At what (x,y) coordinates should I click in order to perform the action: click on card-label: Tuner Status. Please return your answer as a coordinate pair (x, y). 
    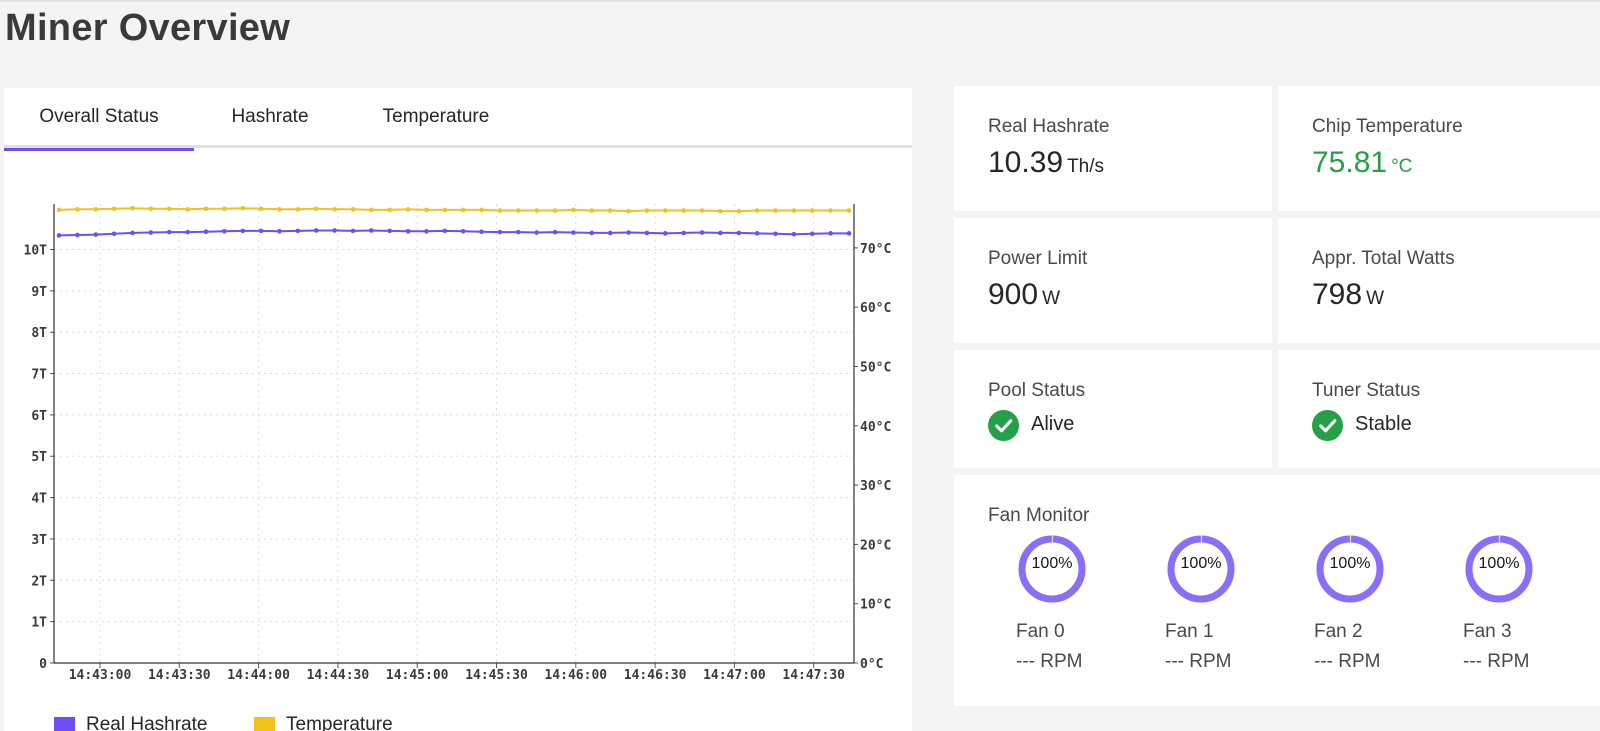
    Looking at the image, I should click on (1366, 390).